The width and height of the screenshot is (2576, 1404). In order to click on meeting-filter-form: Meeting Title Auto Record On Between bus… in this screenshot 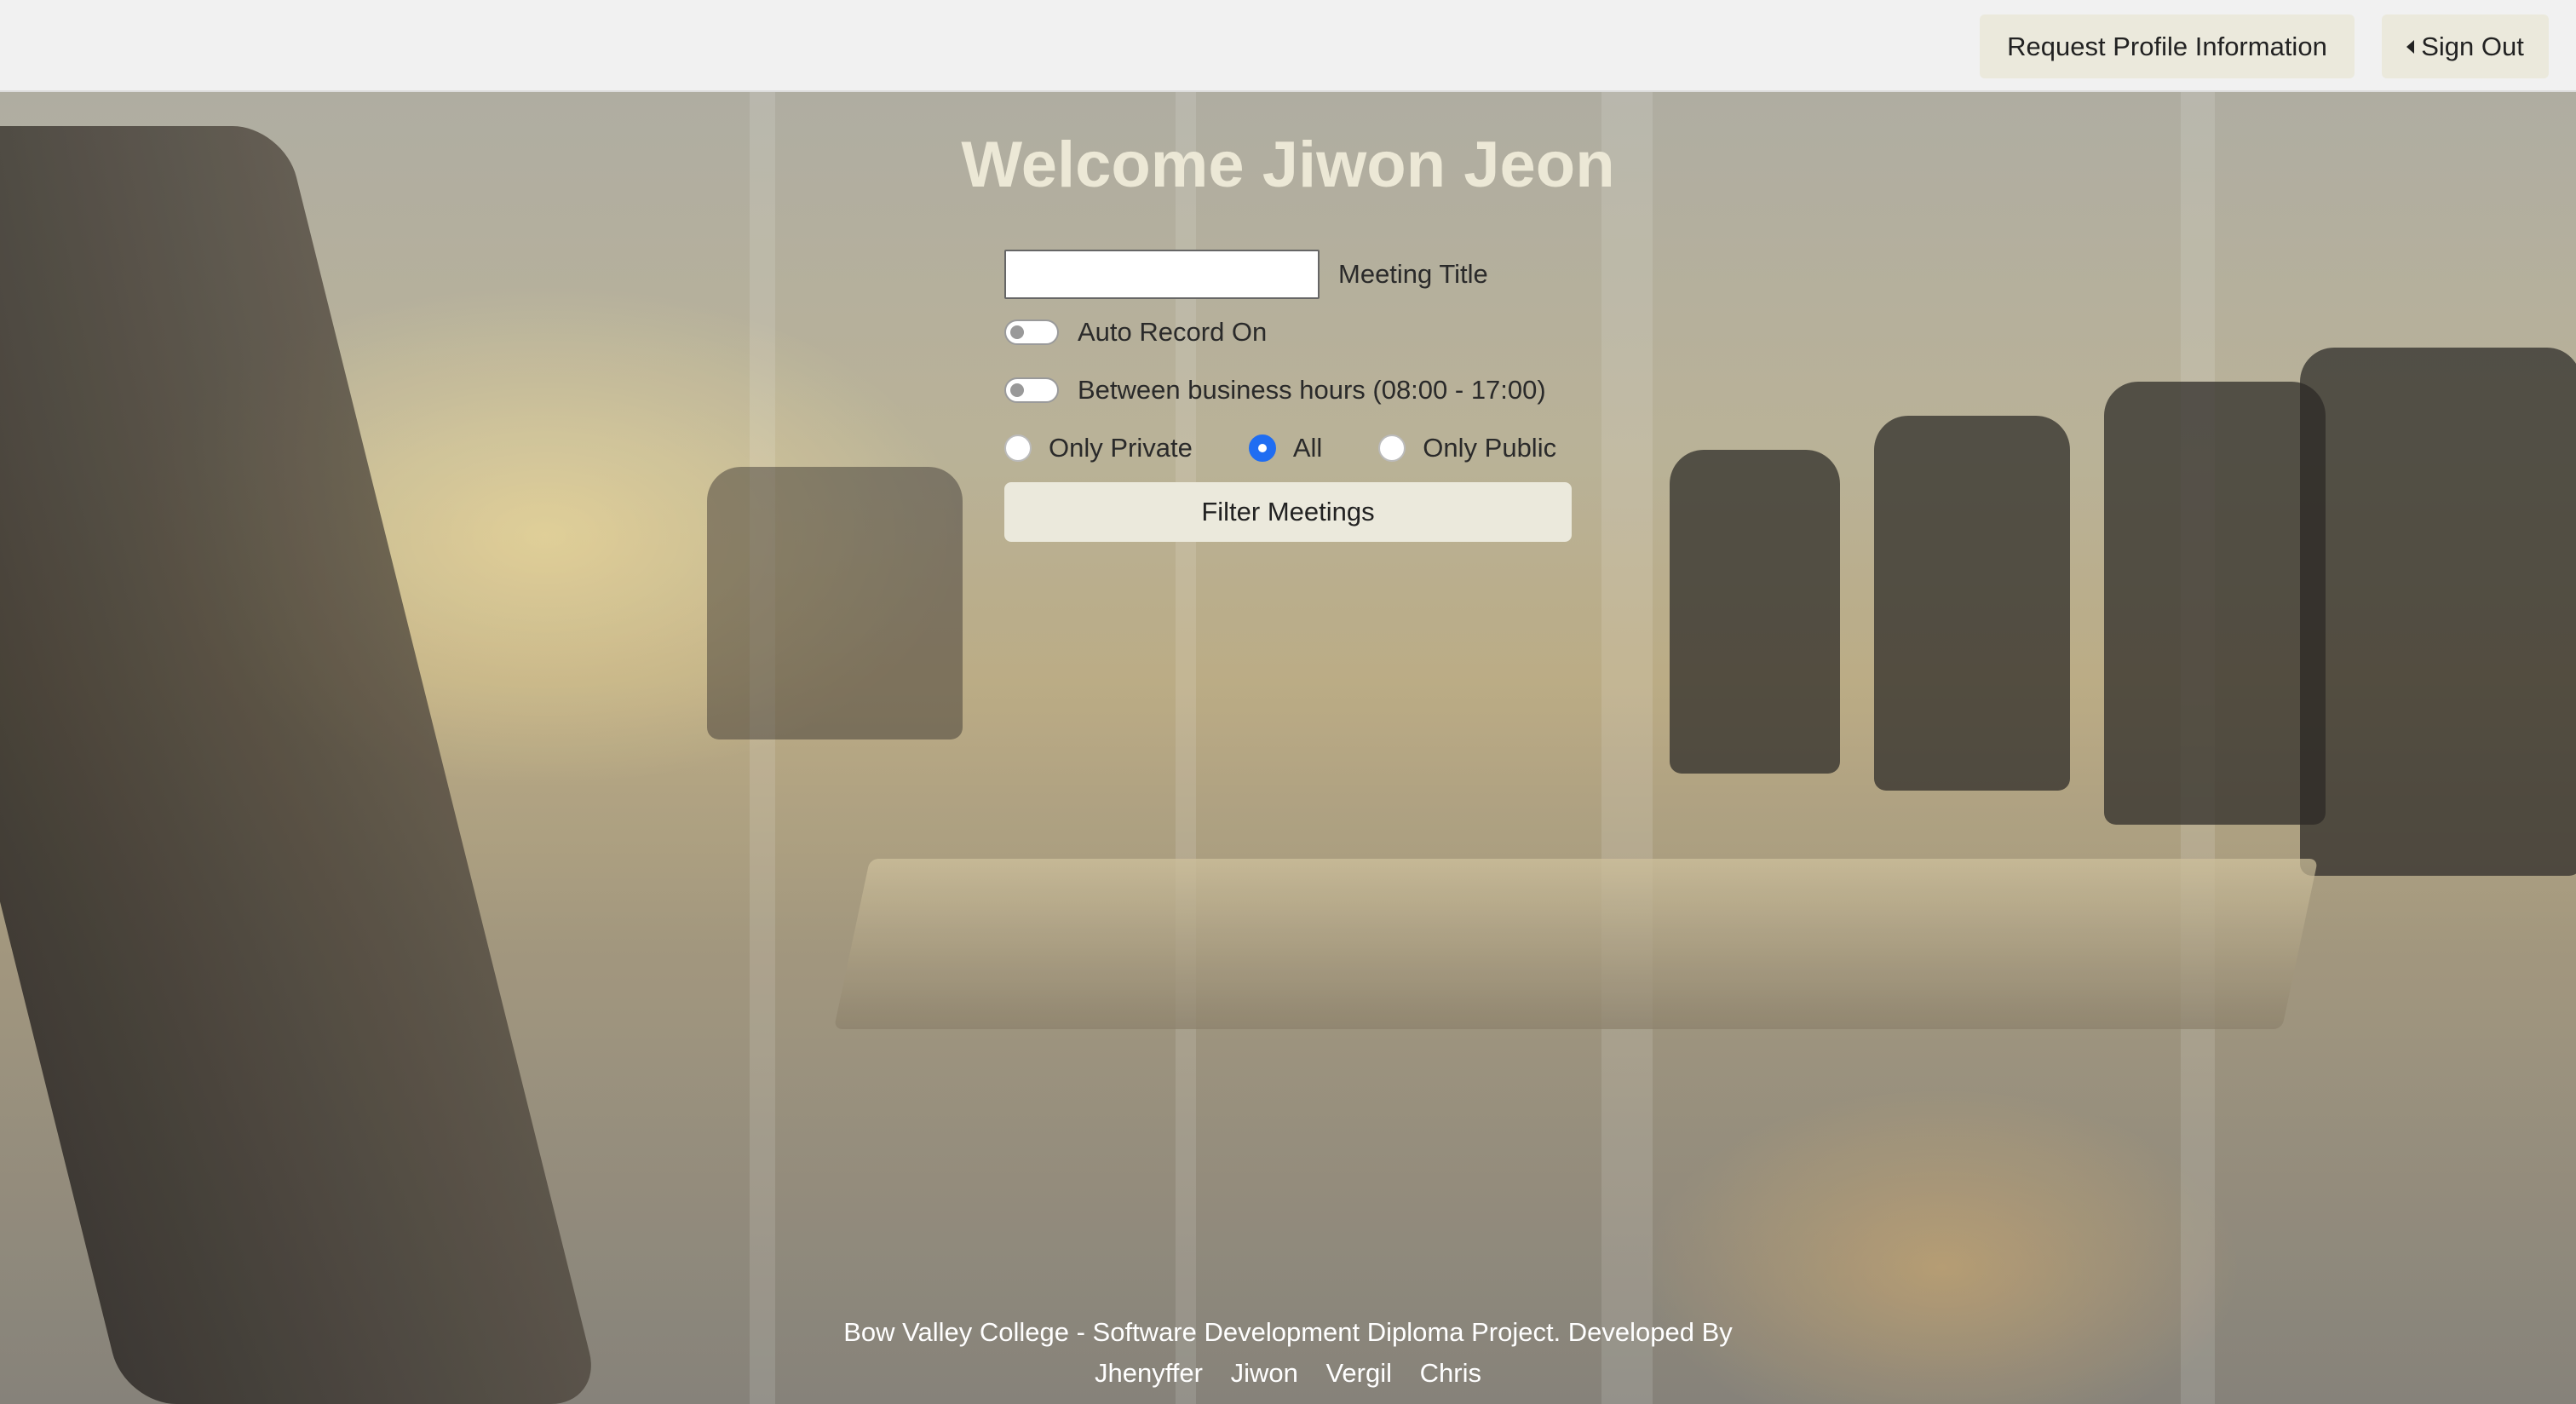, I will do `click(1303, 395)`.